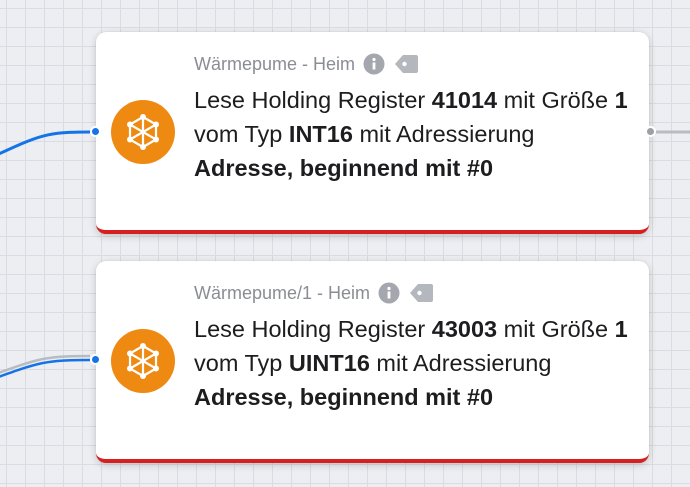  I want to click on node-title: Wärmepume - Heim, so click(275, 63).